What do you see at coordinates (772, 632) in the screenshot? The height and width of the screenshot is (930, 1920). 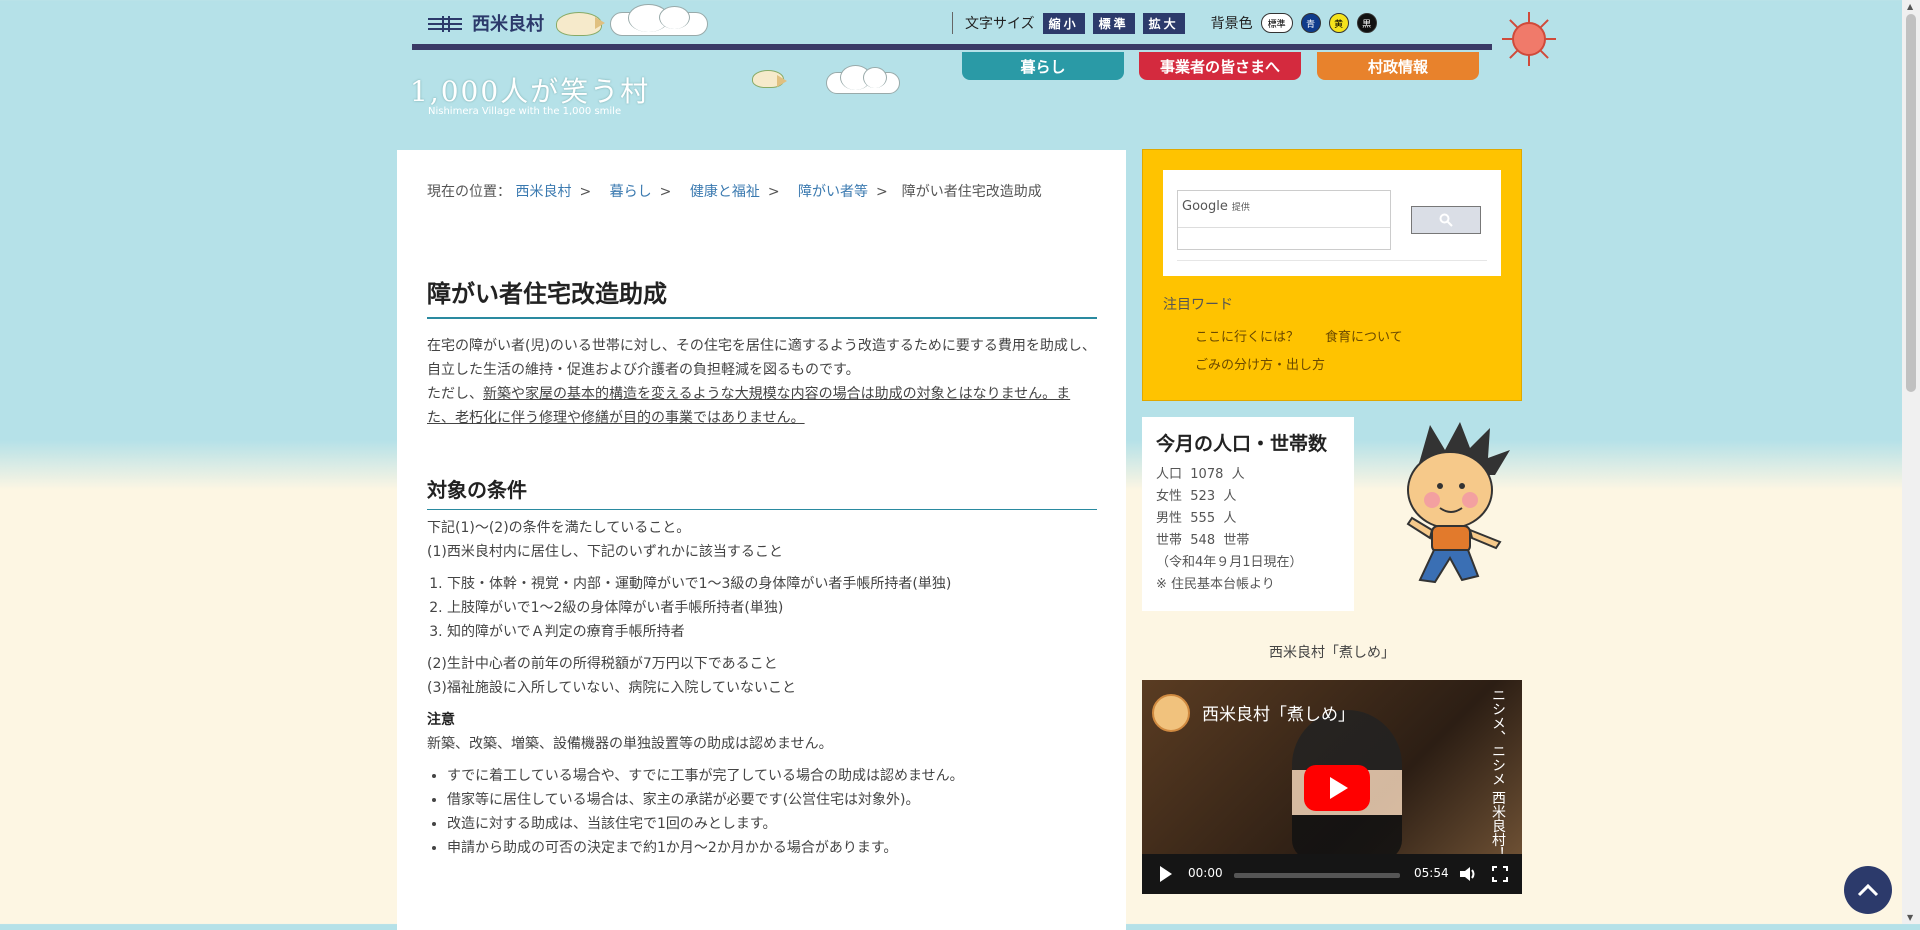 I see `list-item: 知的障がいでＡ判定の療育手帳所持者` at bounding box center [772, 632].